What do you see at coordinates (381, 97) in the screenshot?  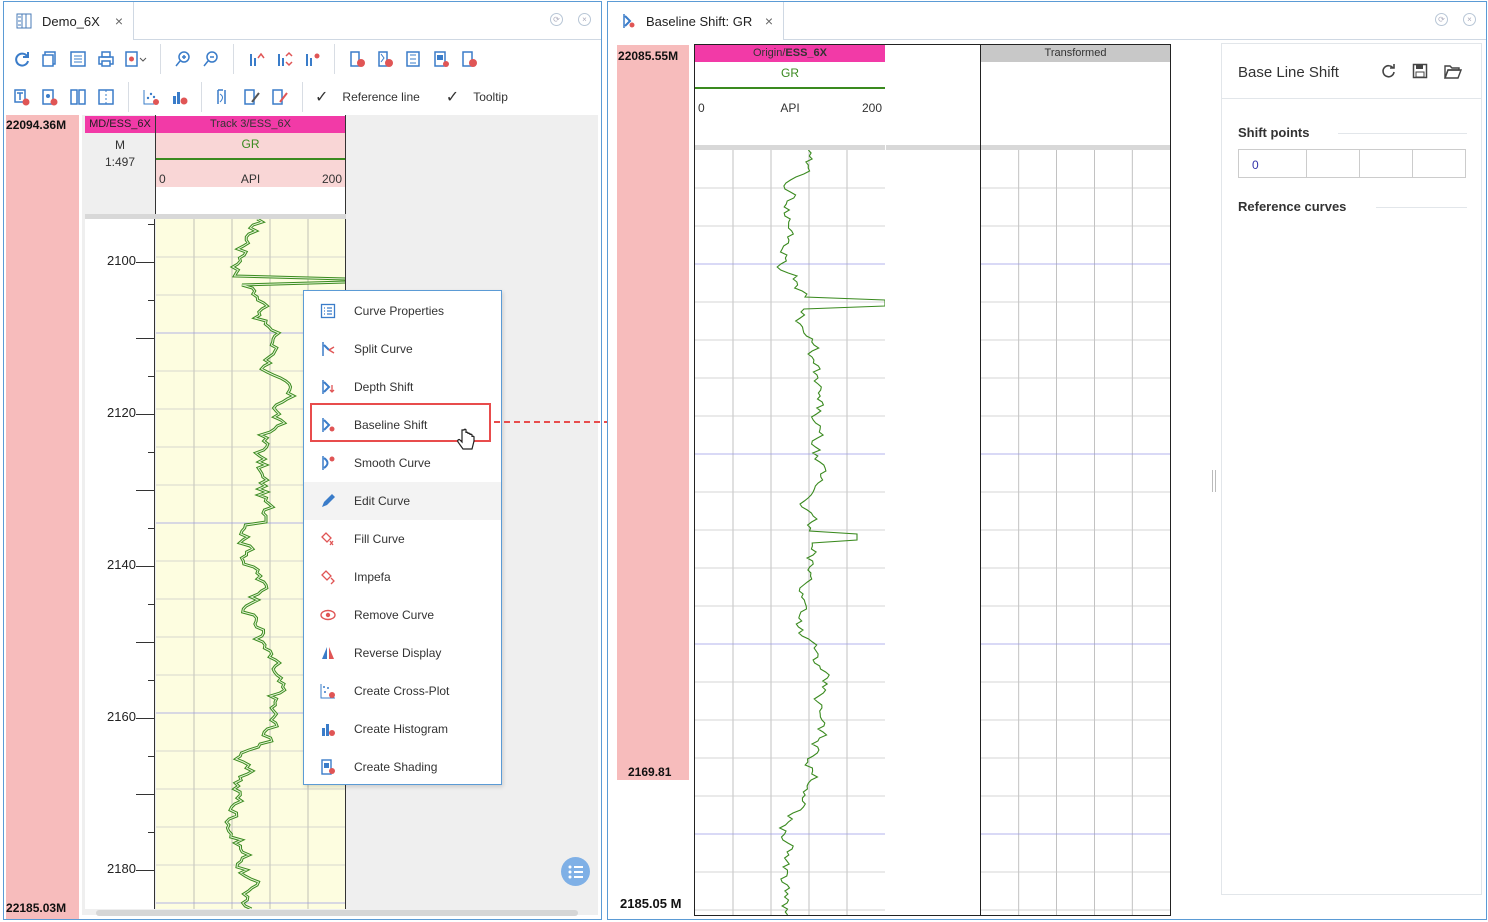 I see `reference-line-label: Reference line` at bounding box center [381, 97].